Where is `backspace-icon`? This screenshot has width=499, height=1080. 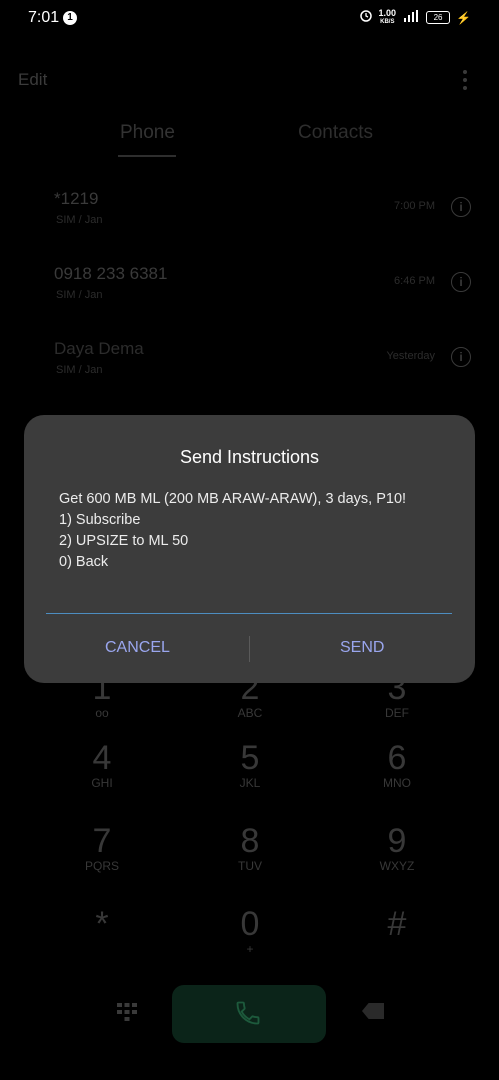 backspace-icon is located at coordinates (373, 1011).